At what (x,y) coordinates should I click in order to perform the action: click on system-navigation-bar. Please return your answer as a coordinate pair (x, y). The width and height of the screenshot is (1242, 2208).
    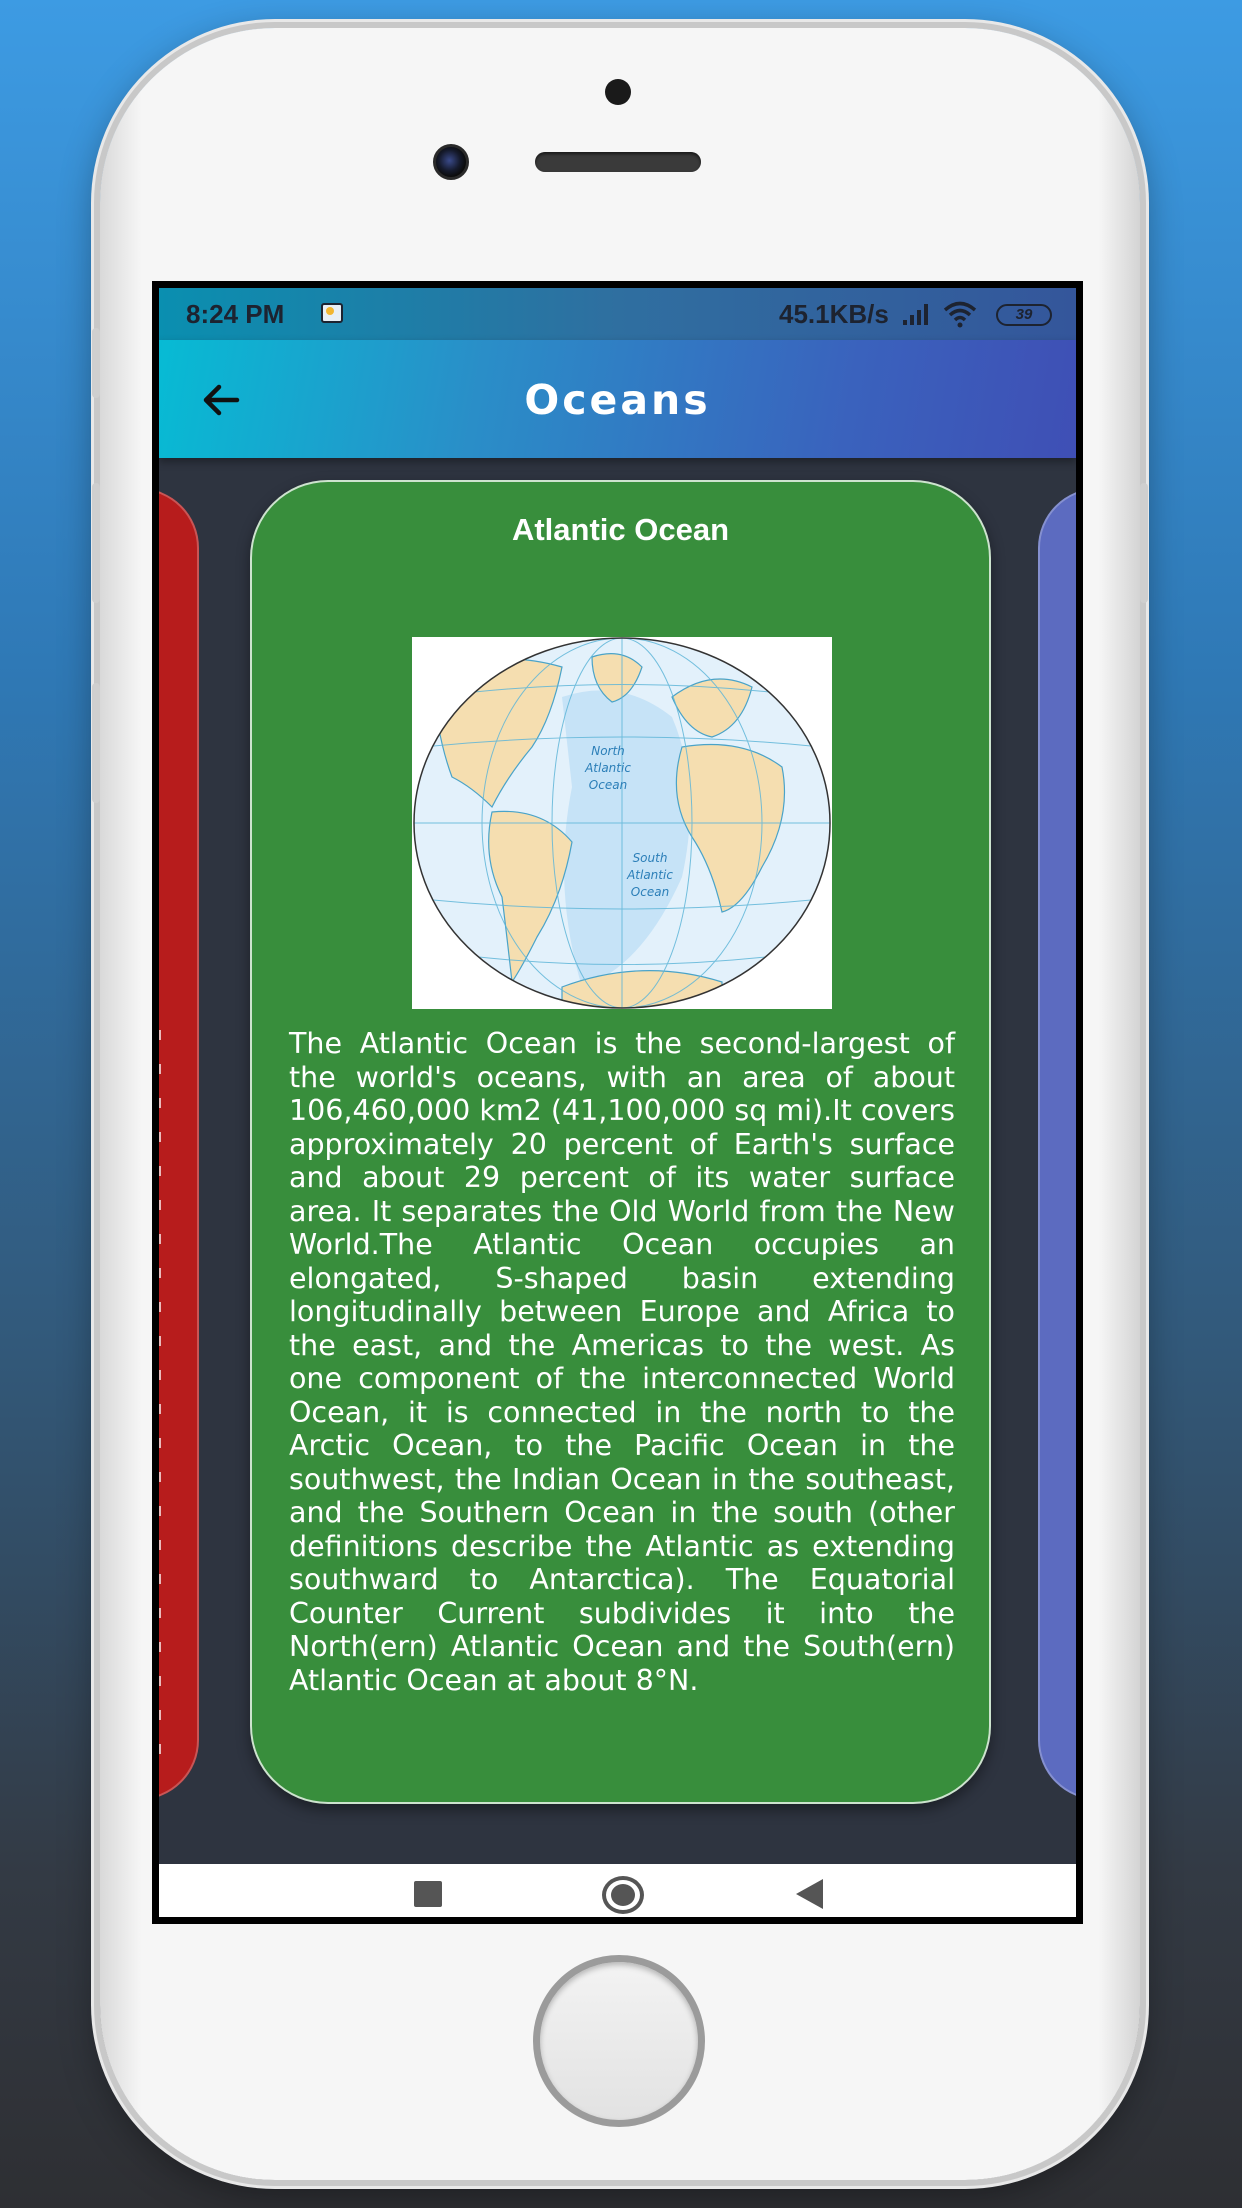
    Looking at the image, I should click on (617, 1890).